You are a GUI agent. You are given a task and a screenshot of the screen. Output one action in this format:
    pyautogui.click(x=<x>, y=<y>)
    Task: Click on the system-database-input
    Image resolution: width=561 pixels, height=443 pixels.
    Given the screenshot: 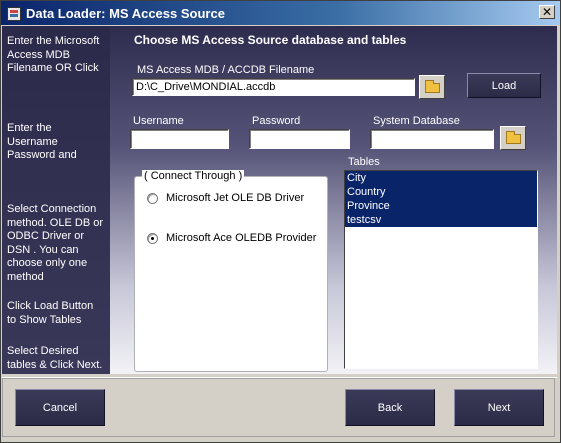 What is the action you would take?
    pyautogui.click(x=432, y=139)
    